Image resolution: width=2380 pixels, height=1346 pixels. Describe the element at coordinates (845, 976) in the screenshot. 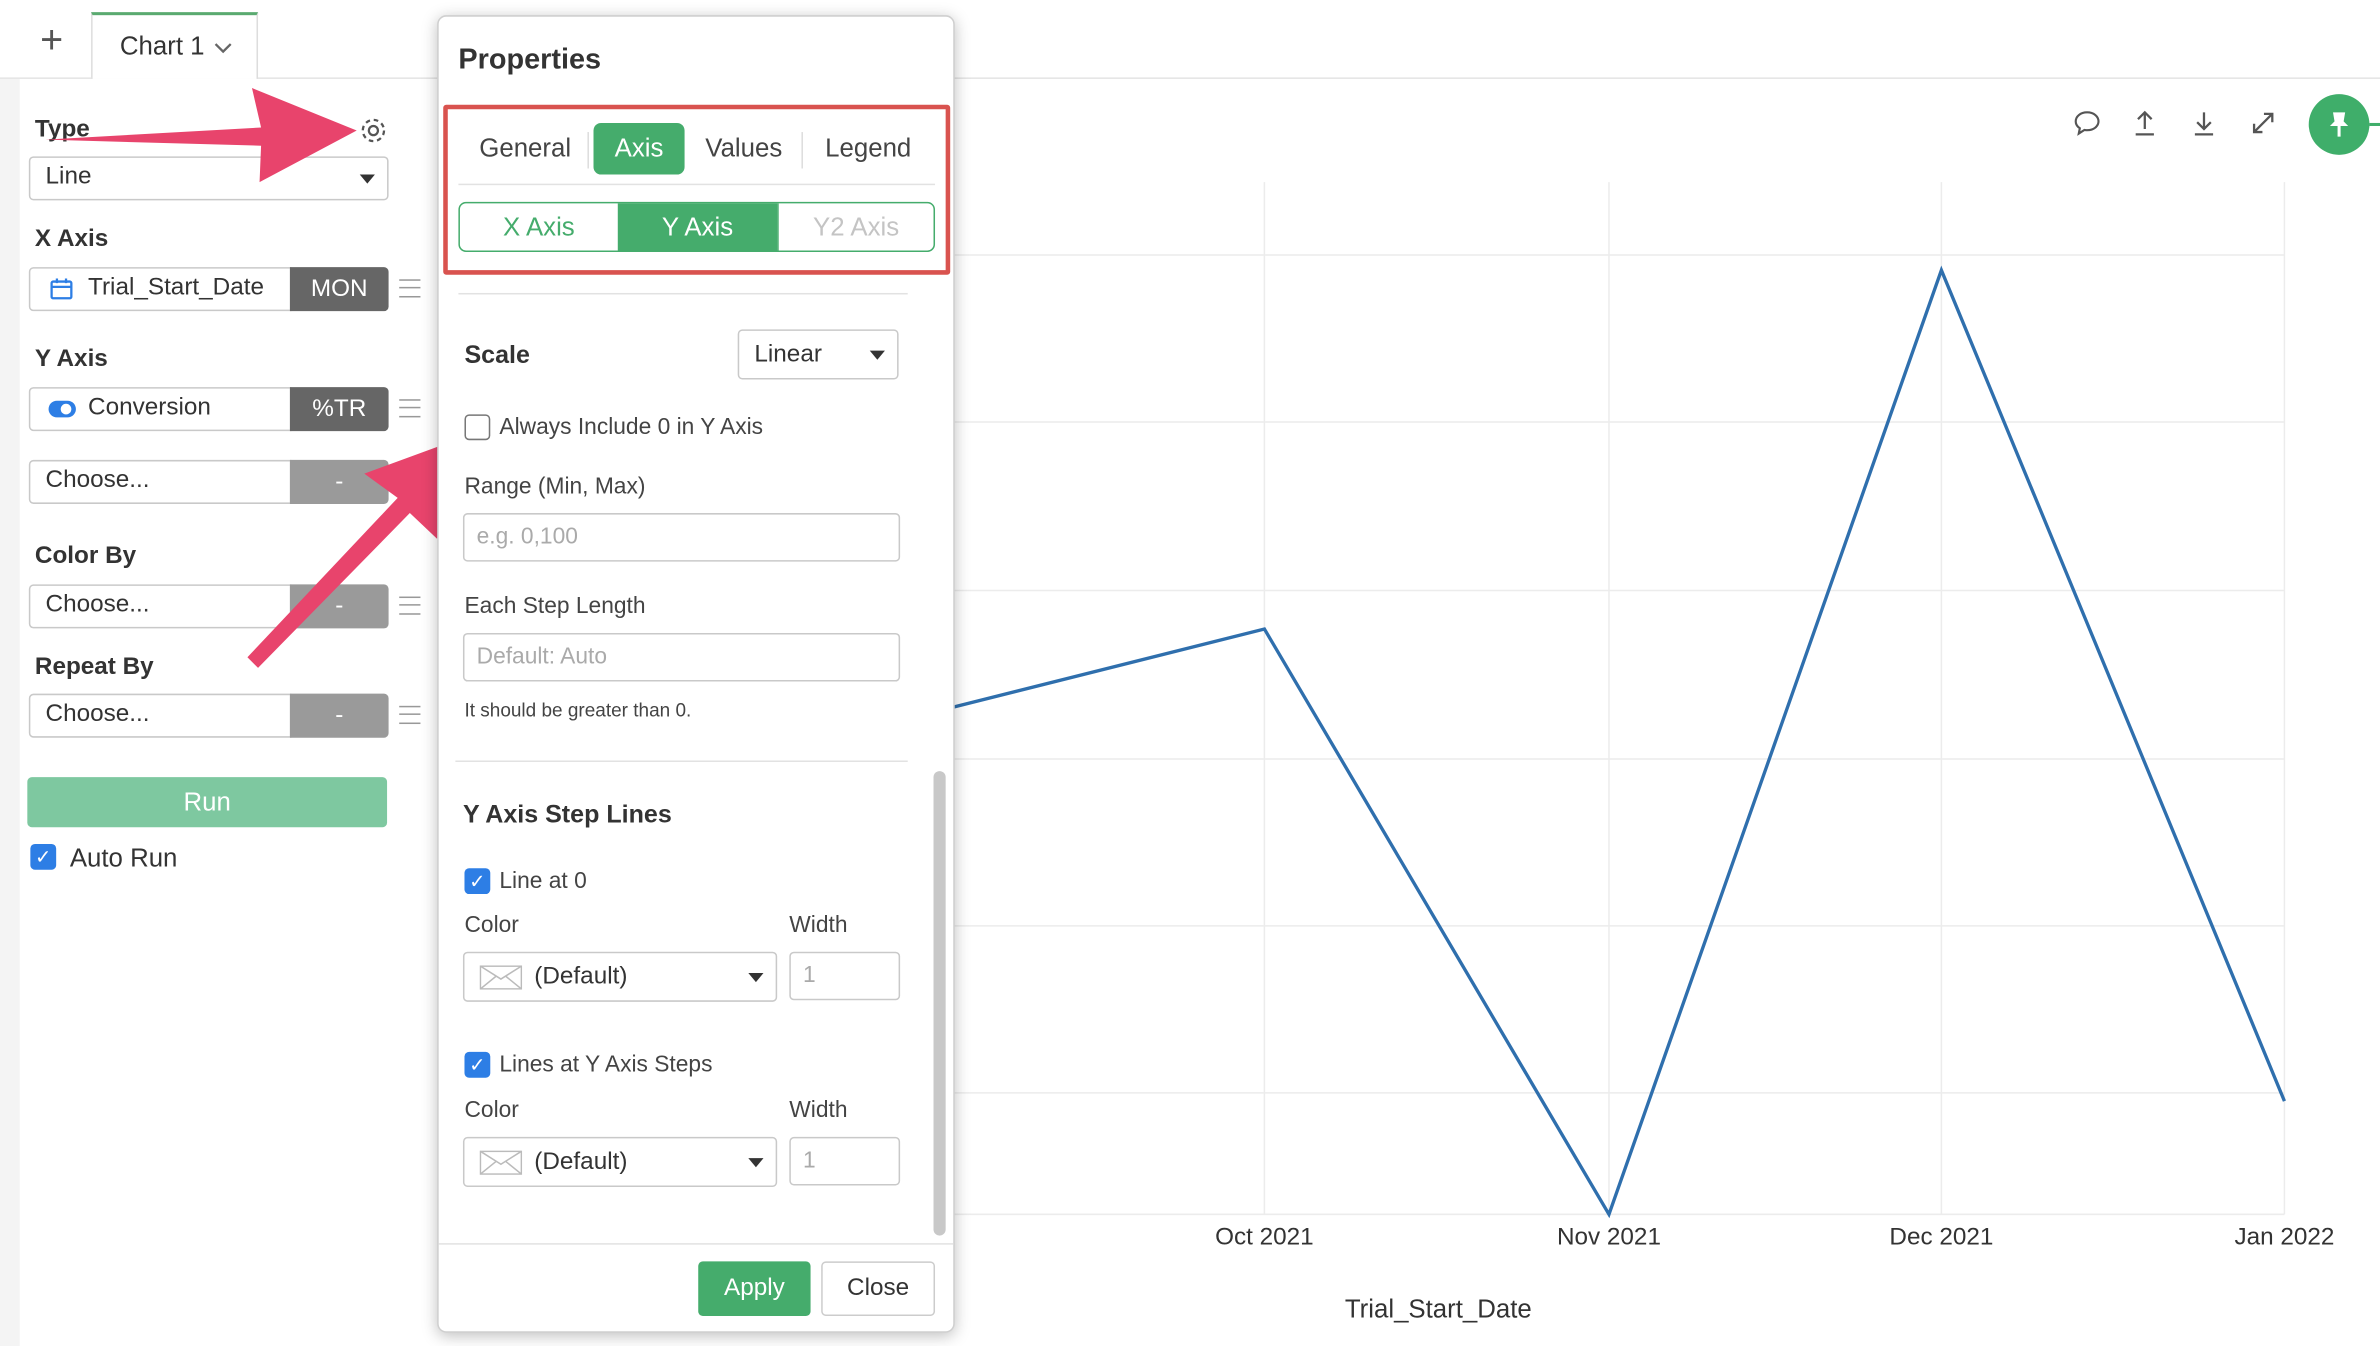

I see `line-at-zero-width-input: 1` at that location.